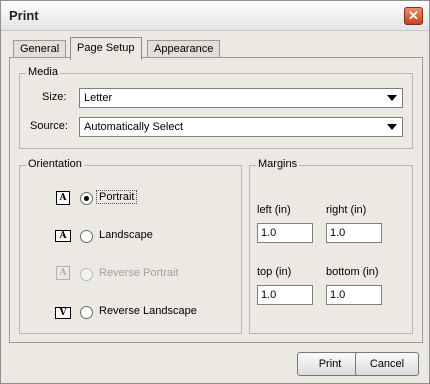 The height and width of the screenshot is (384, 430). What do you see at coordinates (352, 272) in the screenshot?
I see `bottom-margin-label: bottom (in)` at bounding box center [352, 272].